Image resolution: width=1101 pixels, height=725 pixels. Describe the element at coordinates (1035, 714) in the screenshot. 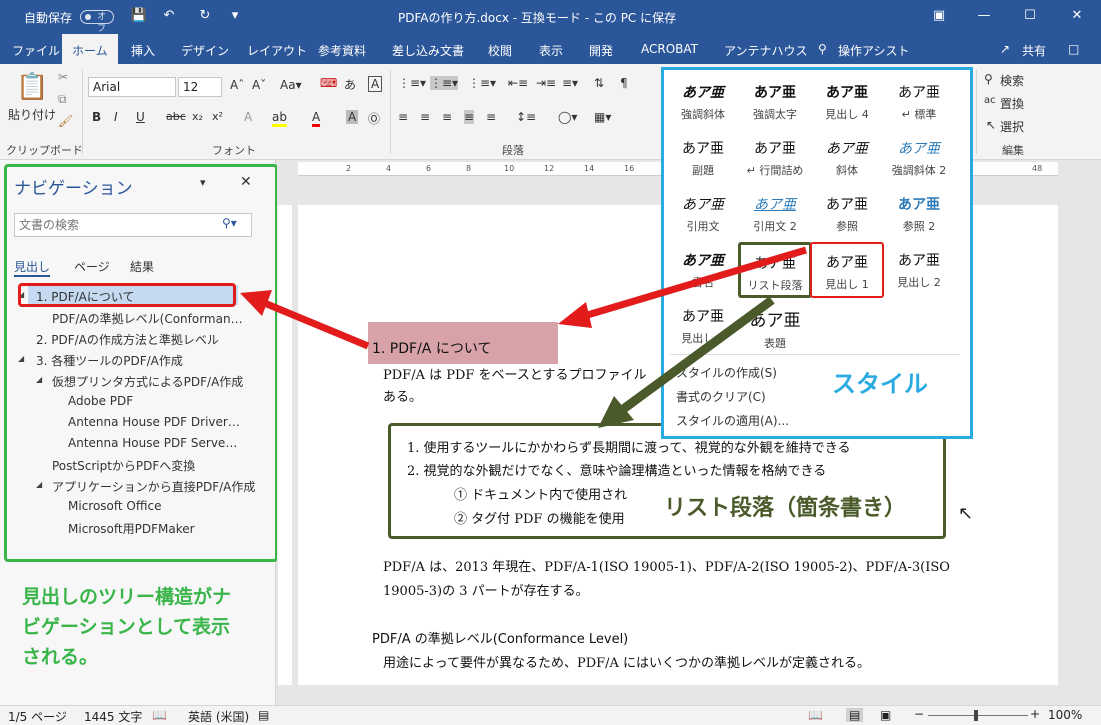

I see `zoom-in-icon: +` at that location.